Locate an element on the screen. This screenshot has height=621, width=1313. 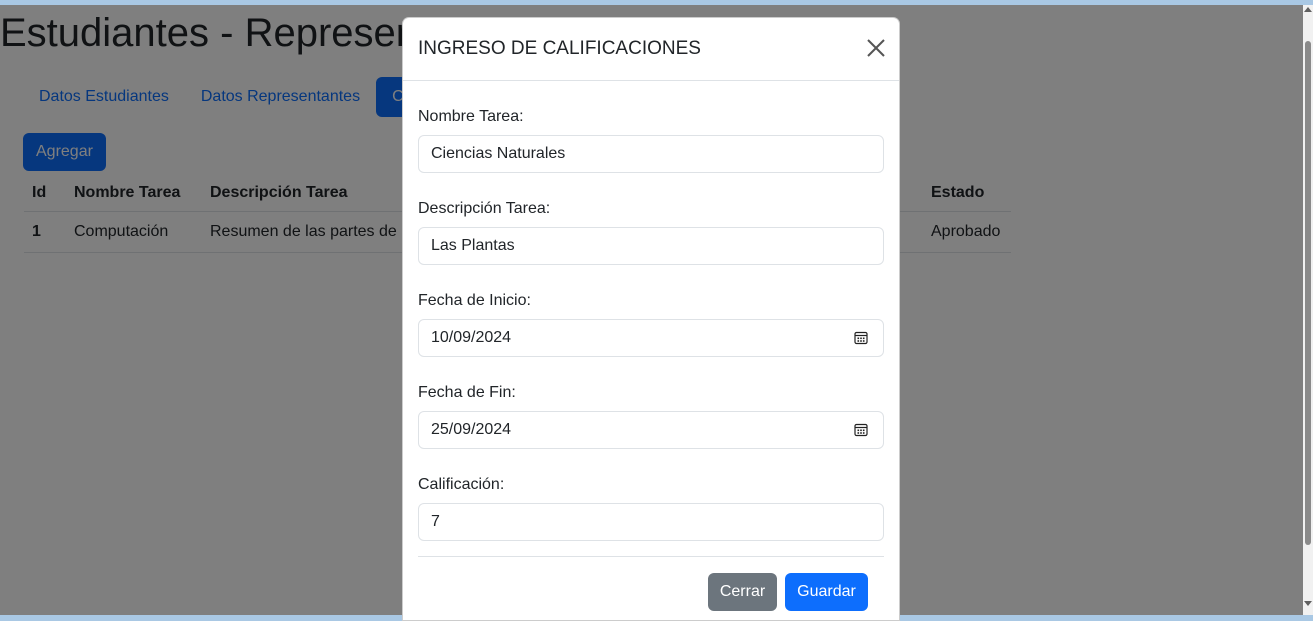
task-name-label: Nombre Tarea: is located at coordinates (471, 116).